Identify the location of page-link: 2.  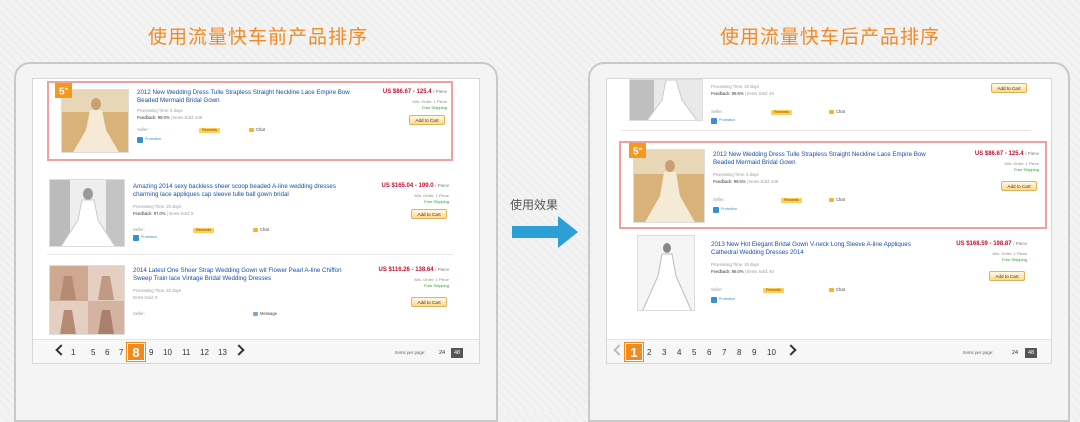
(649, 352).